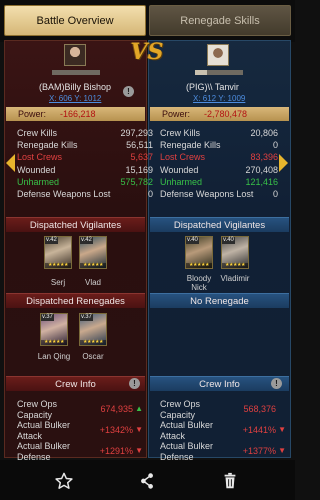 The height and width of the screenshot is (500, 320). Describe the element at coordinates (81, 409) in the screenshot. I see `crew-info-row: Crew Ops Capacity 674,935 ▲` at that location.